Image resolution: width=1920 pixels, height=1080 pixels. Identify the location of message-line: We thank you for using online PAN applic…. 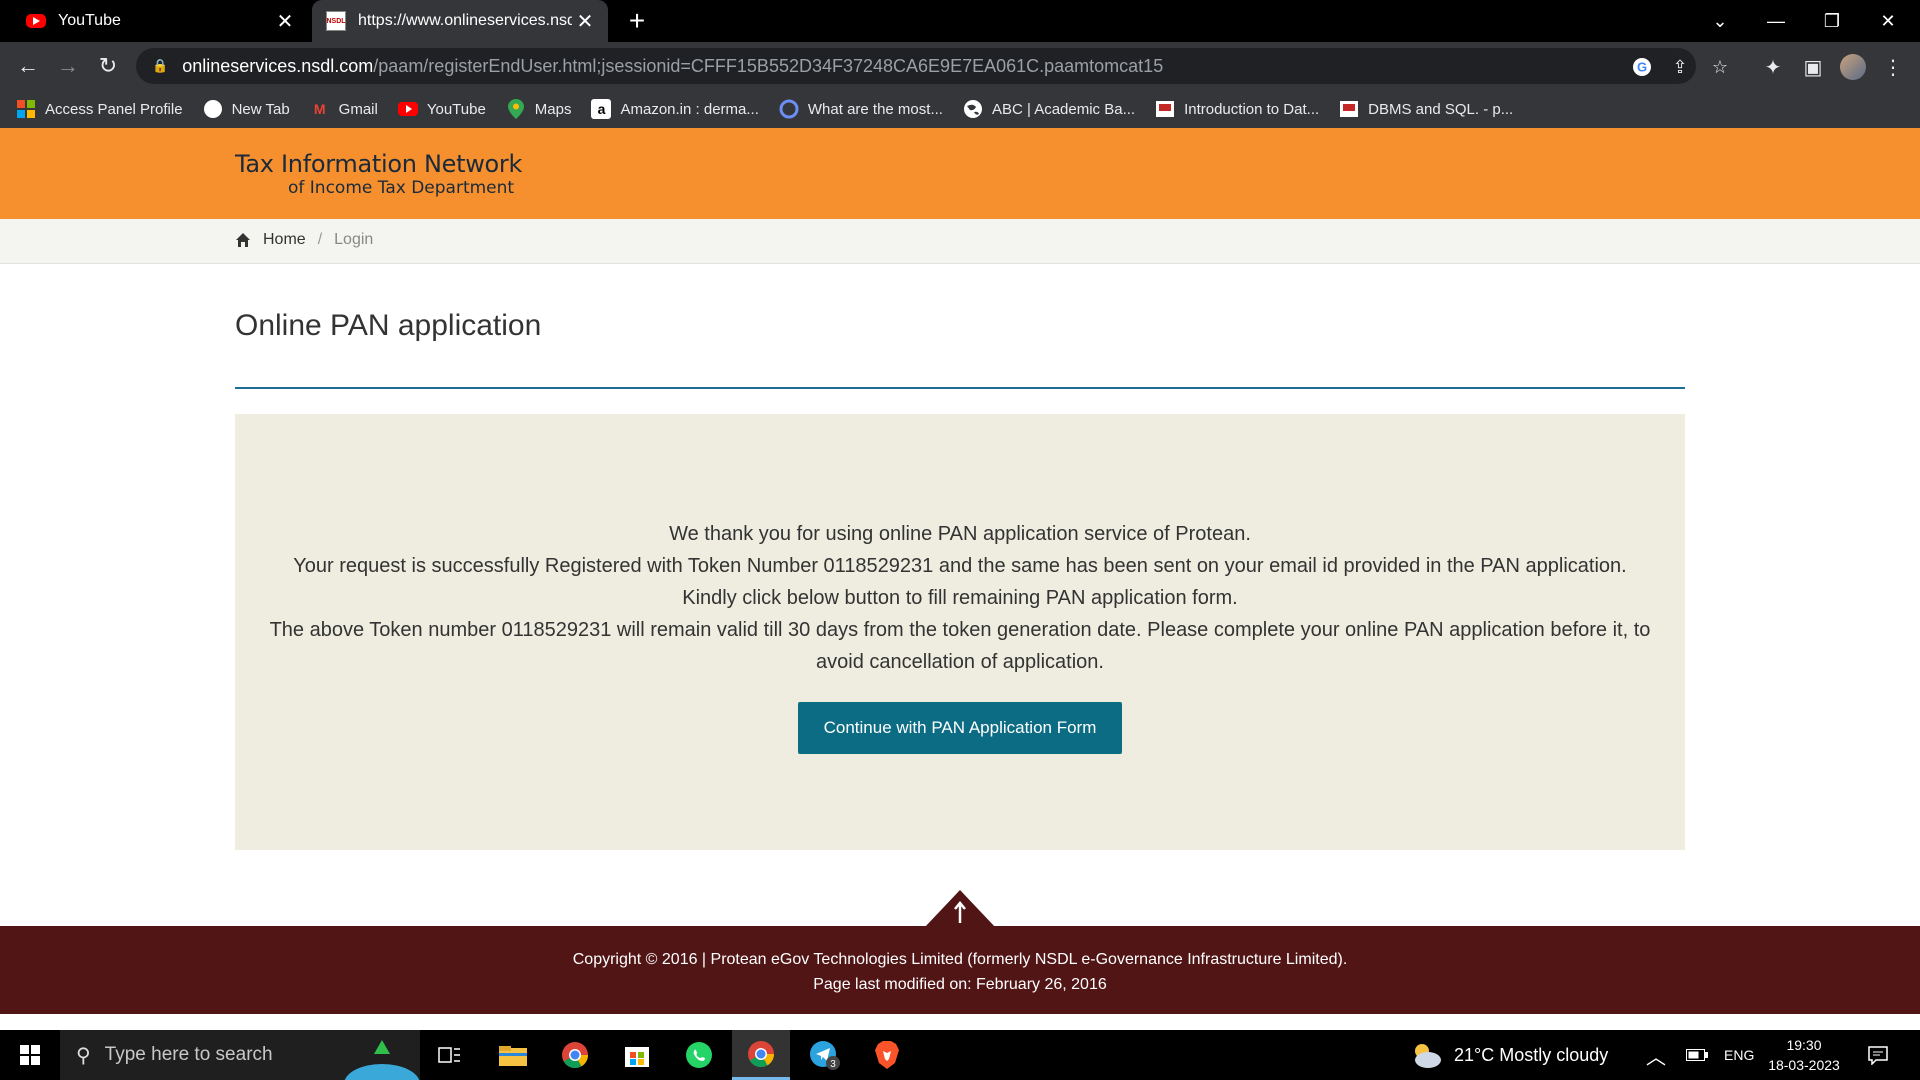
(960, 534).